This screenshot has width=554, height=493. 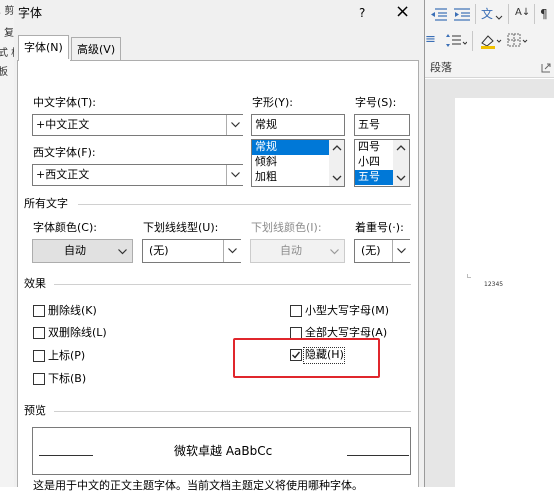 What do you see at coordinates (546, 68) in the screenshot?
I see `paragraph-launcher-icon` at bounding box center [546, 68].